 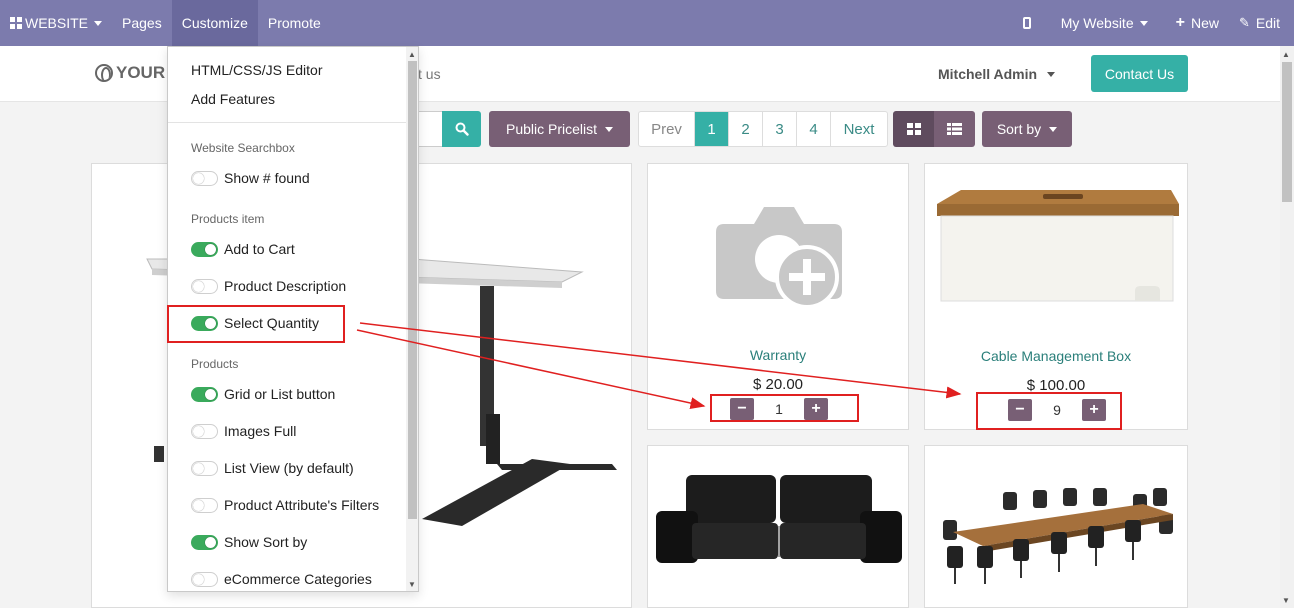 I want to click on option-label: Product Description, so click(x=285, y=286).